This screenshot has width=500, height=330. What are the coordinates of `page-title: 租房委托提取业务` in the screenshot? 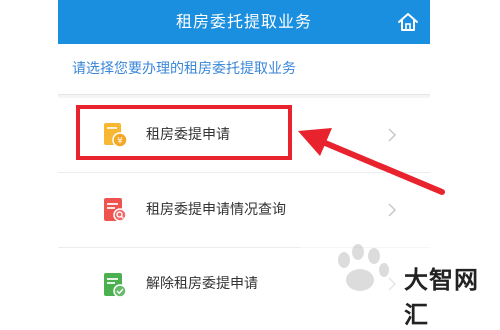 It's located at (243, 21).